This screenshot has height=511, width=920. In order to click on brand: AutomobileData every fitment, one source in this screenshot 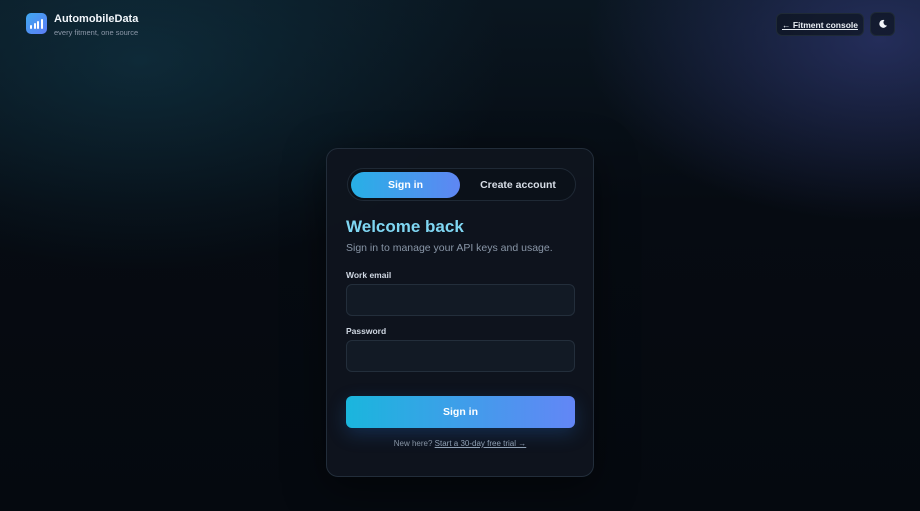, I will do `click(82, 25)`.